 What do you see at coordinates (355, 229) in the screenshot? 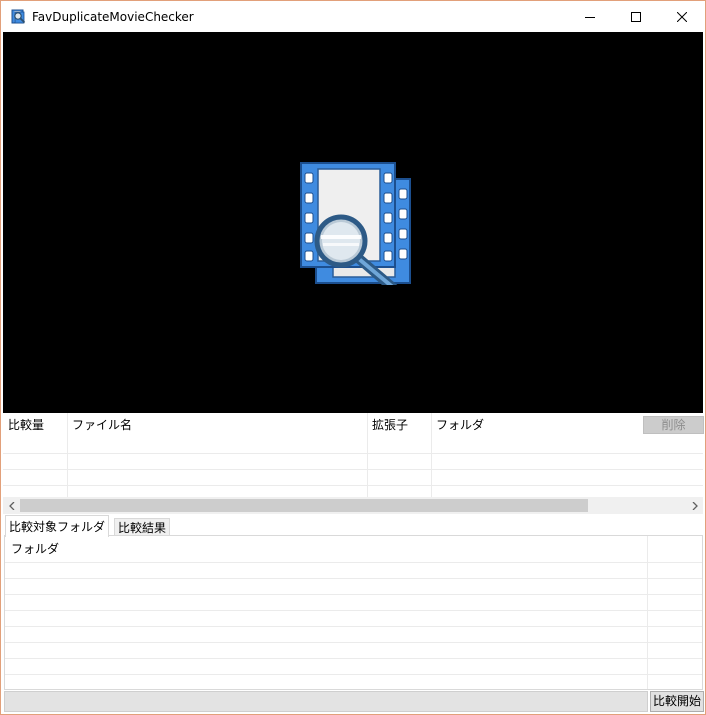
I see `film-magnifier-logo` at bounding box center [355, 229].